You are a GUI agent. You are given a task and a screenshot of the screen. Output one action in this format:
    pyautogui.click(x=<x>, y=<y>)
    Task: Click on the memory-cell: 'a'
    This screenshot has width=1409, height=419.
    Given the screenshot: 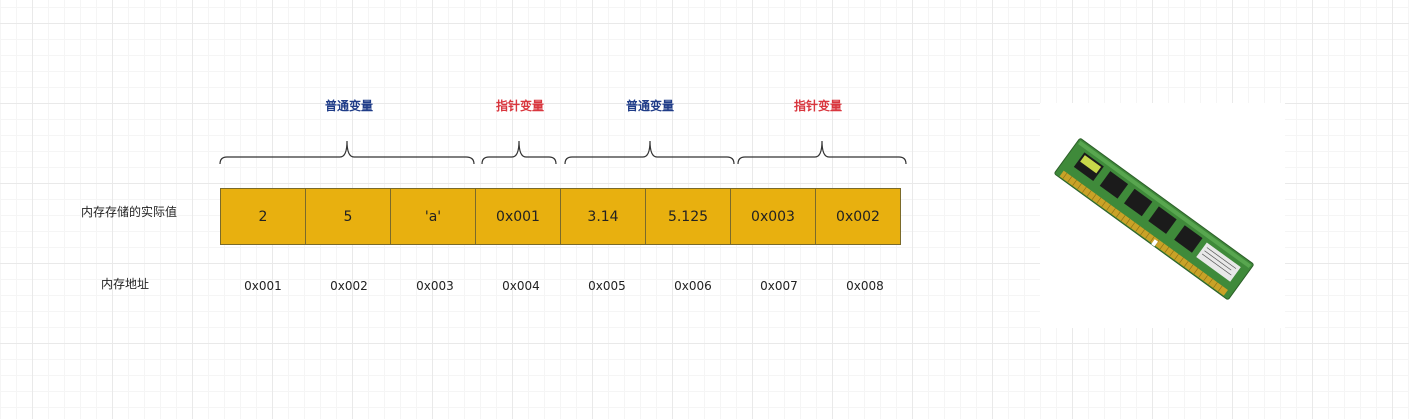 What is the action you would take?
    pyautogui.click(x=433, y=216)
    